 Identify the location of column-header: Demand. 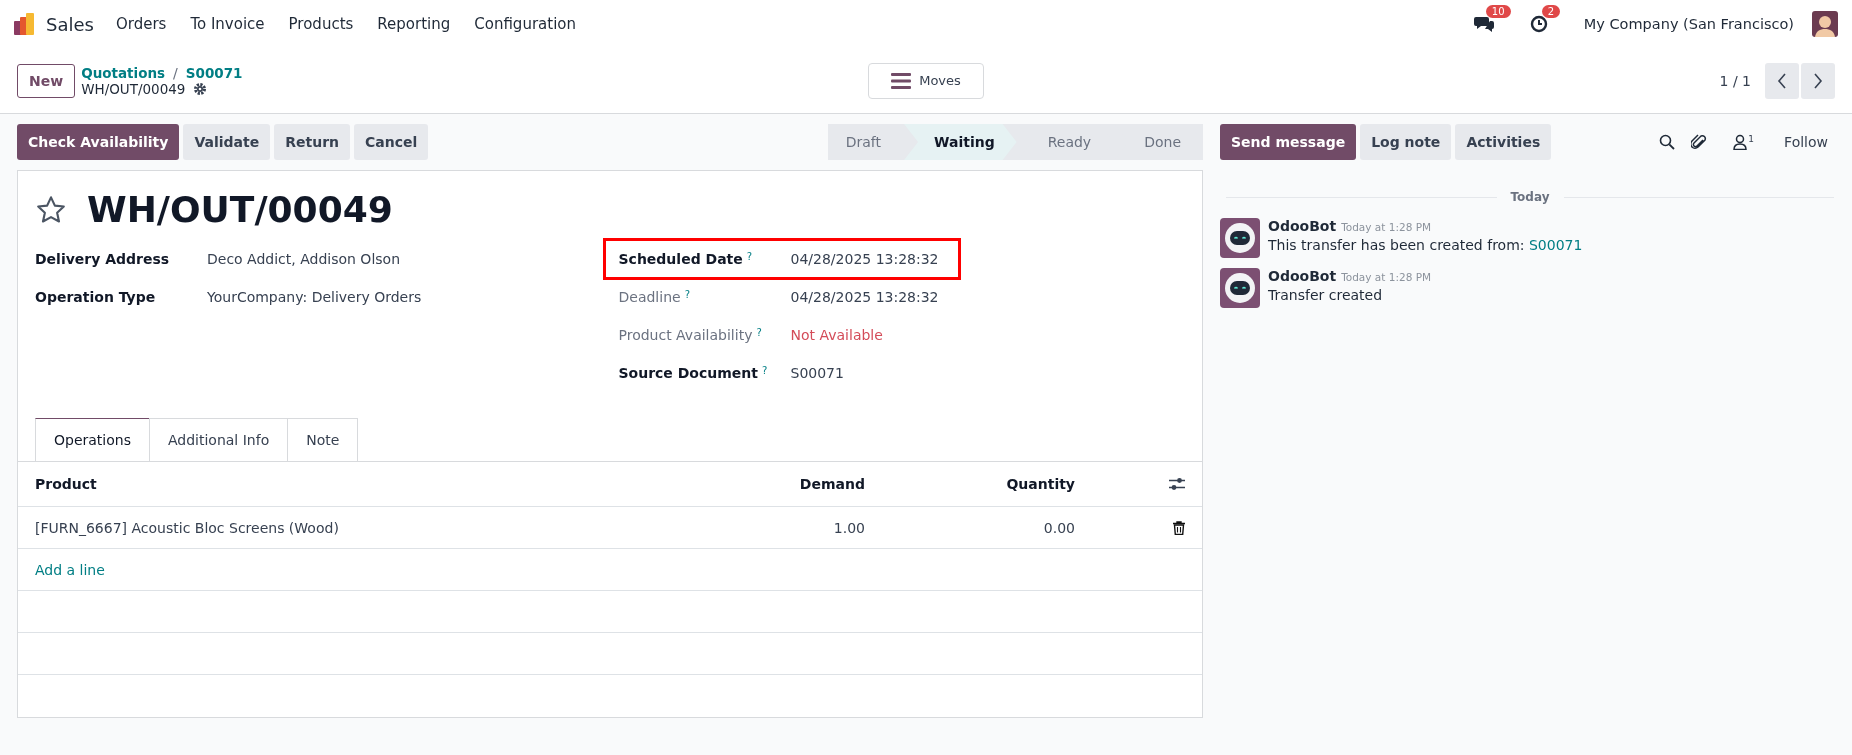
(790, 484).